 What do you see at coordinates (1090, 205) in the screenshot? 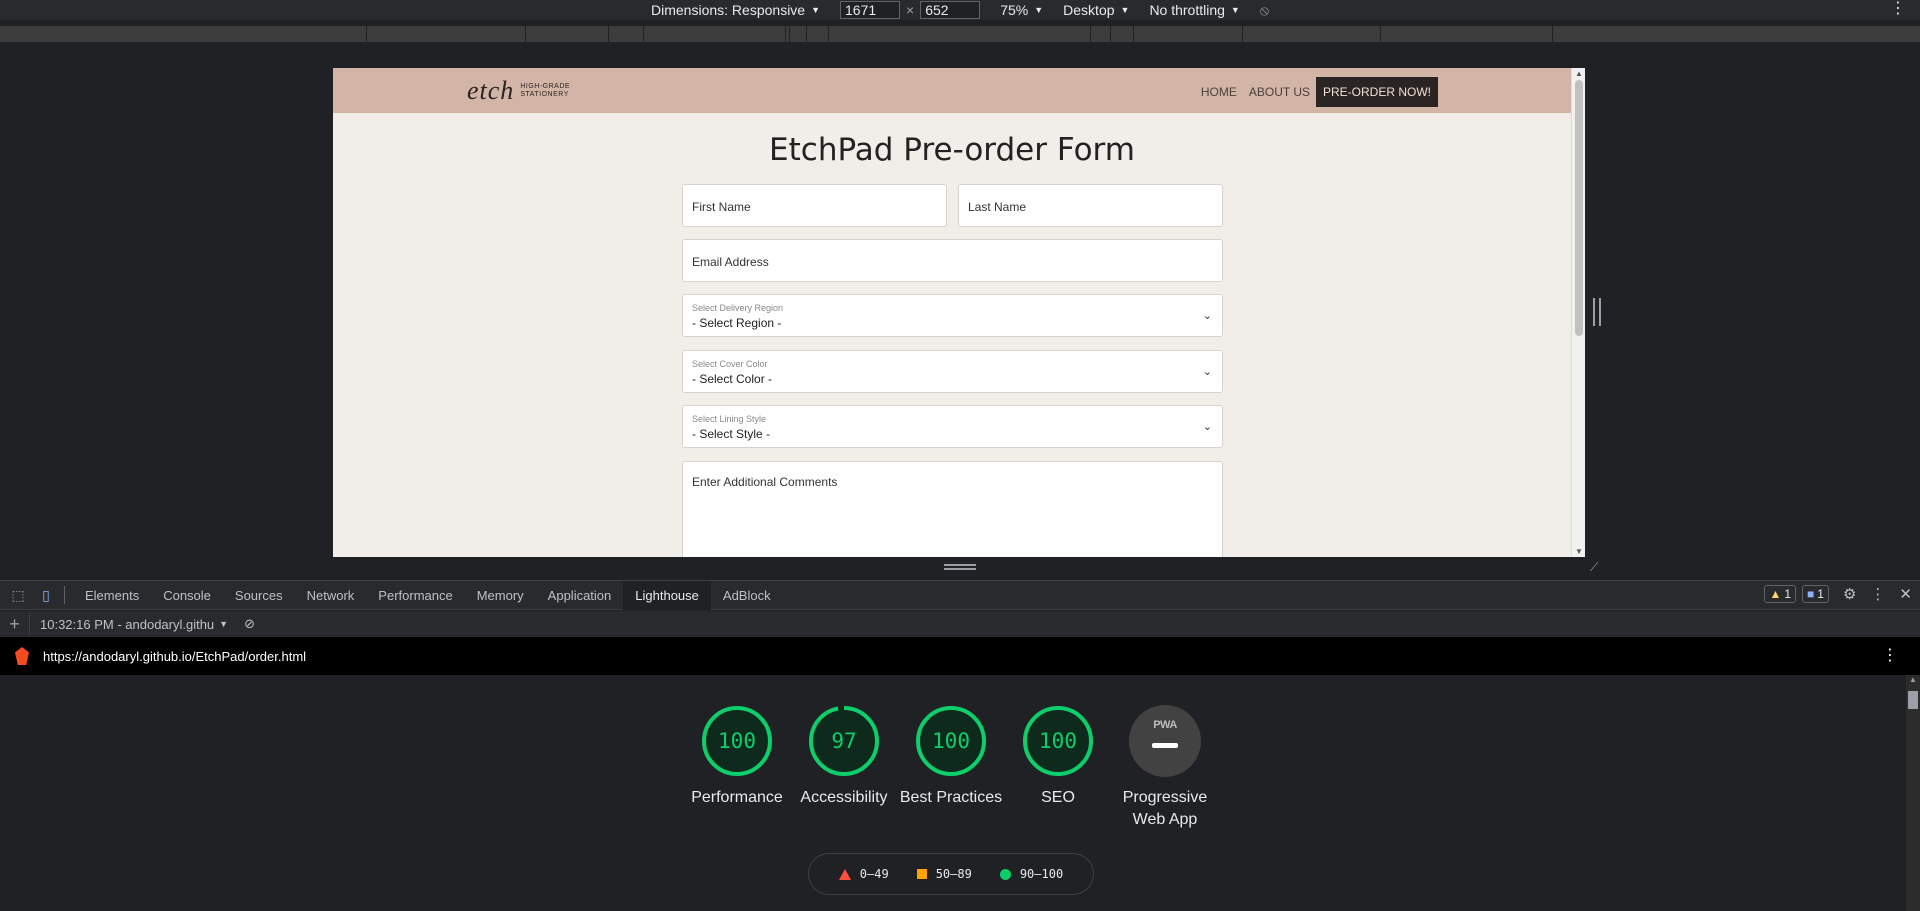
I see `last-name-input: Last Name` at bounding box center [1090, 205].